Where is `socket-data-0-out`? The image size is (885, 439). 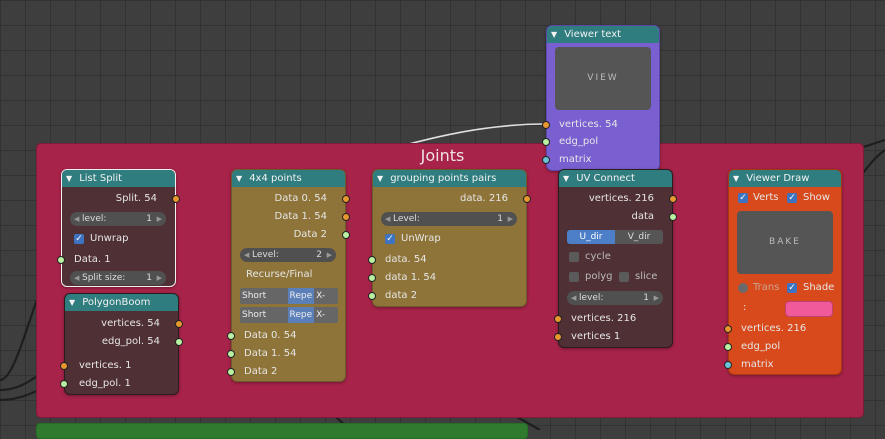 socket-data-0-out is located at coordinates (346, 199).